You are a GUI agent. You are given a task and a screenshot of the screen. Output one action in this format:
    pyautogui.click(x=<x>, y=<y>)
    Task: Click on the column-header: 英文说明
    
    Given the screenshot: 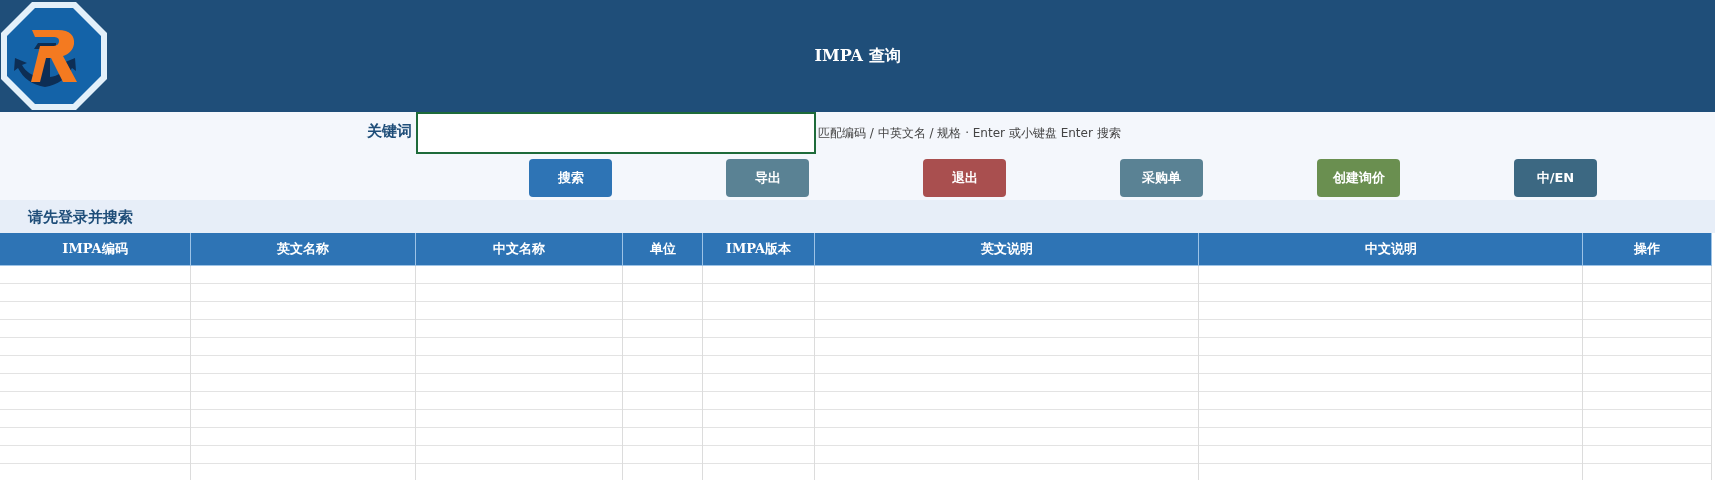 What is the action you would take?
    pyautogui.click(x=1007, y=249)
    